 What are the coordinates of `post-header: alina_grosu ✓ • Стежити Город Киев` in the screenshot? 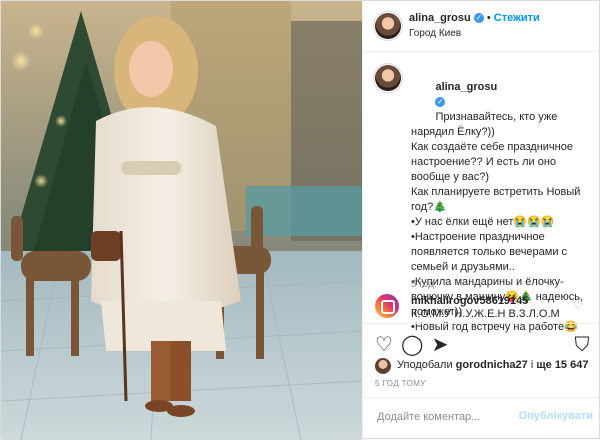 It's located at (481, 26).